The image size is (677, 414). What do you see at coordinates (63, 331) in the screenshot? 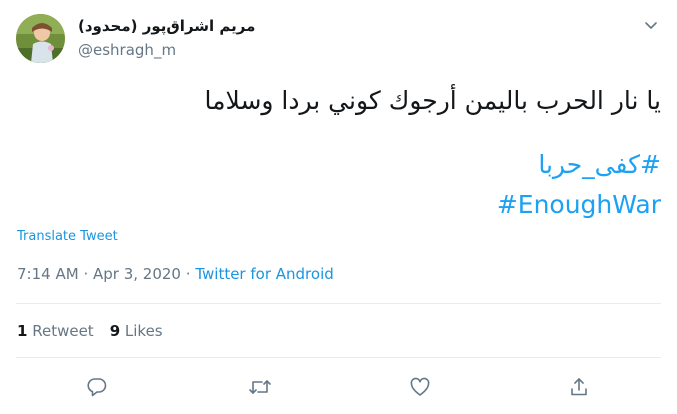
I see `retweets-label: Retweet` at bounding box center [63, 331].